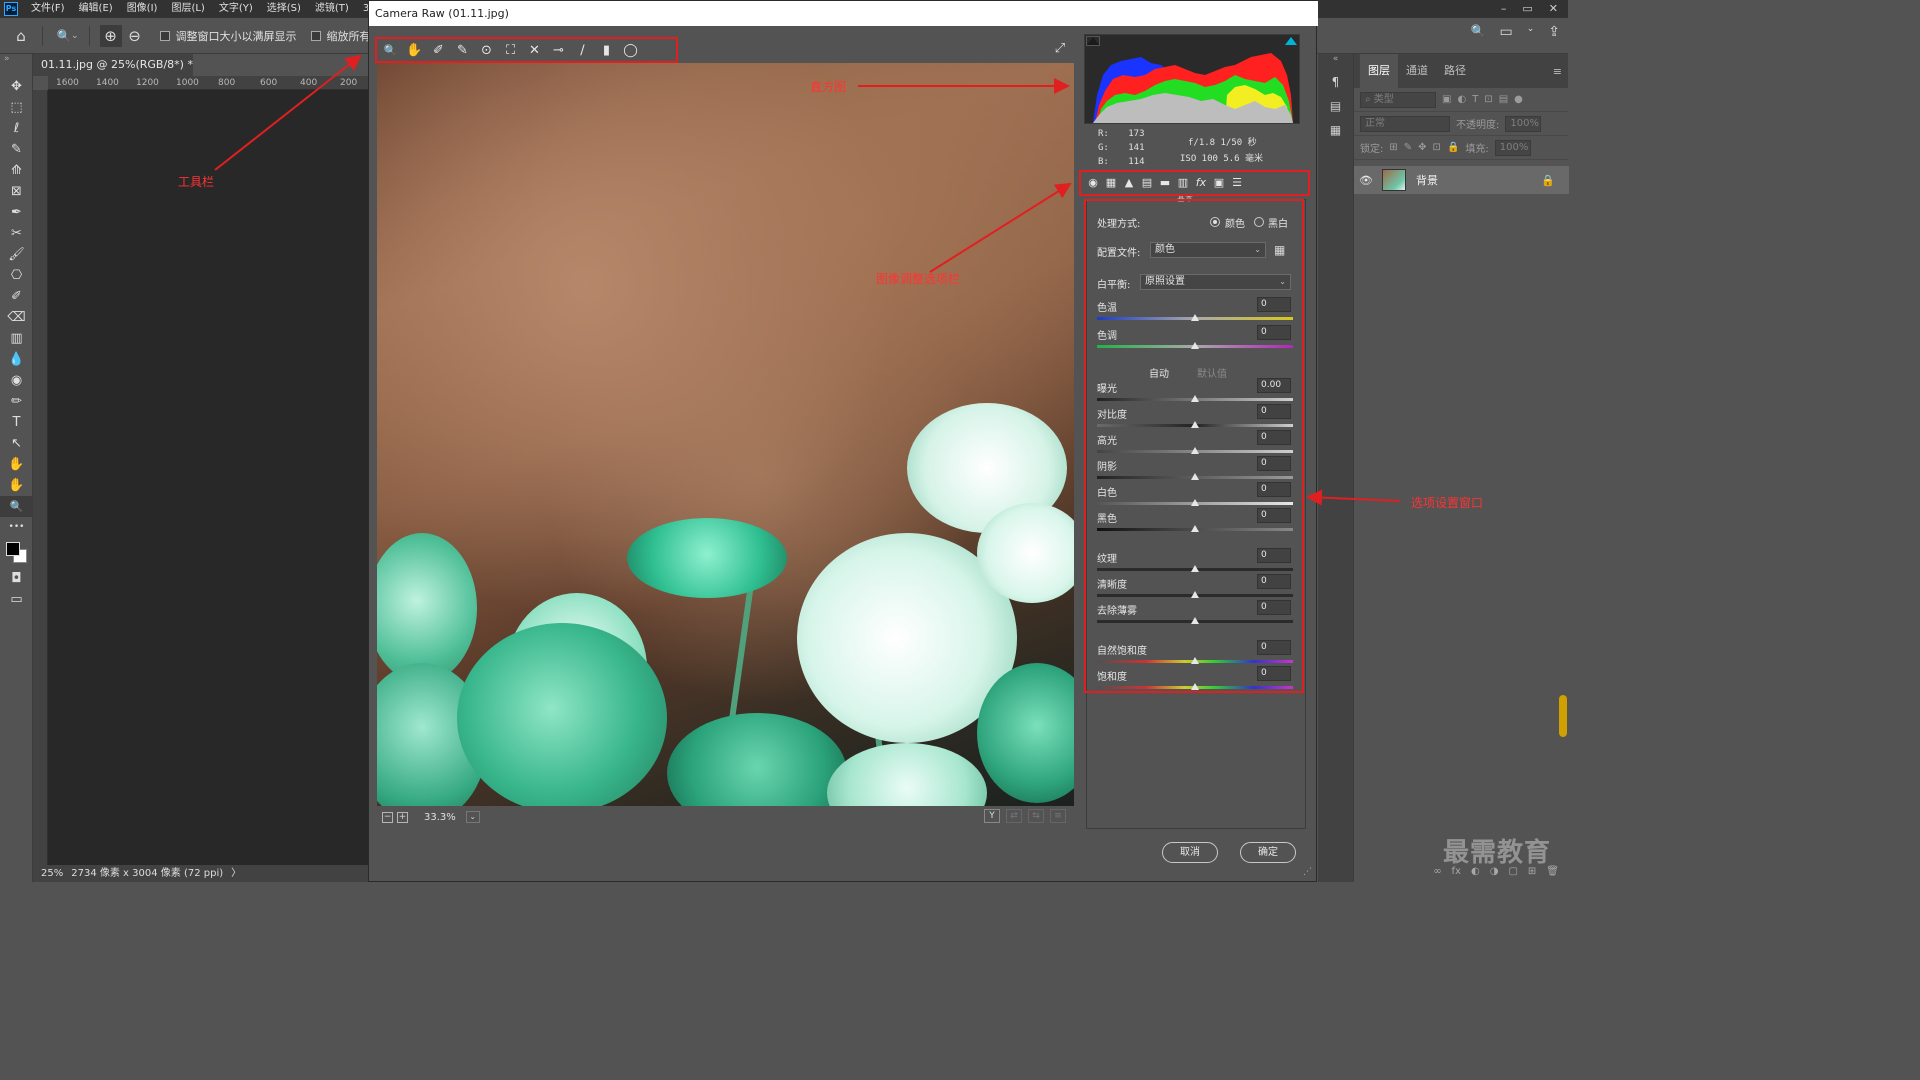 Image resolution: width=1920 pixels, height=1080 pixels. Describe the element at coordinates (117, 64) in the screenshot. I see `document-tab-label: 01.11.jpg @ 25%(RGB/8*) *` at that location.